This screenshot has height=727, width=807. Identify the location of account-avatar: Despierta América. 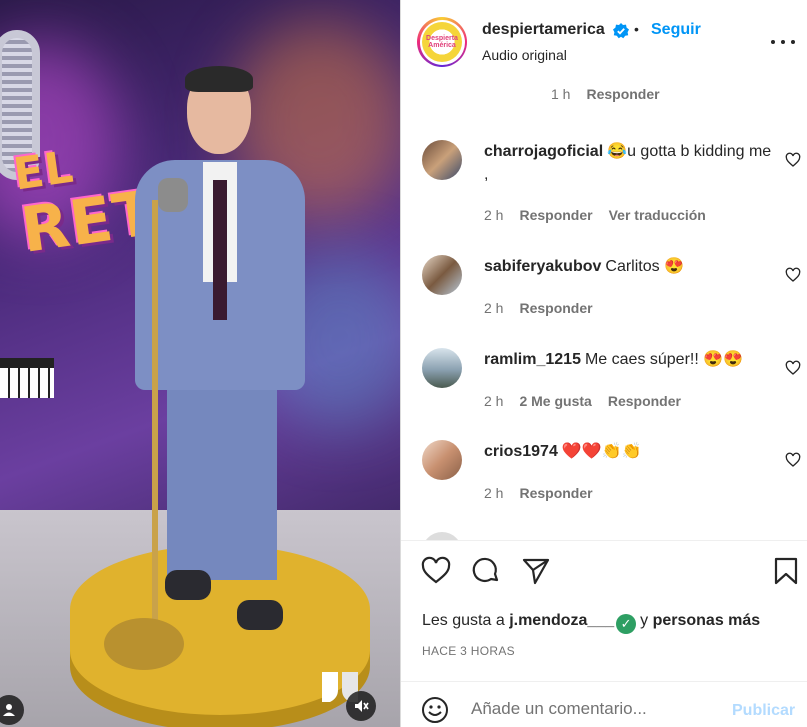
(442, 42).